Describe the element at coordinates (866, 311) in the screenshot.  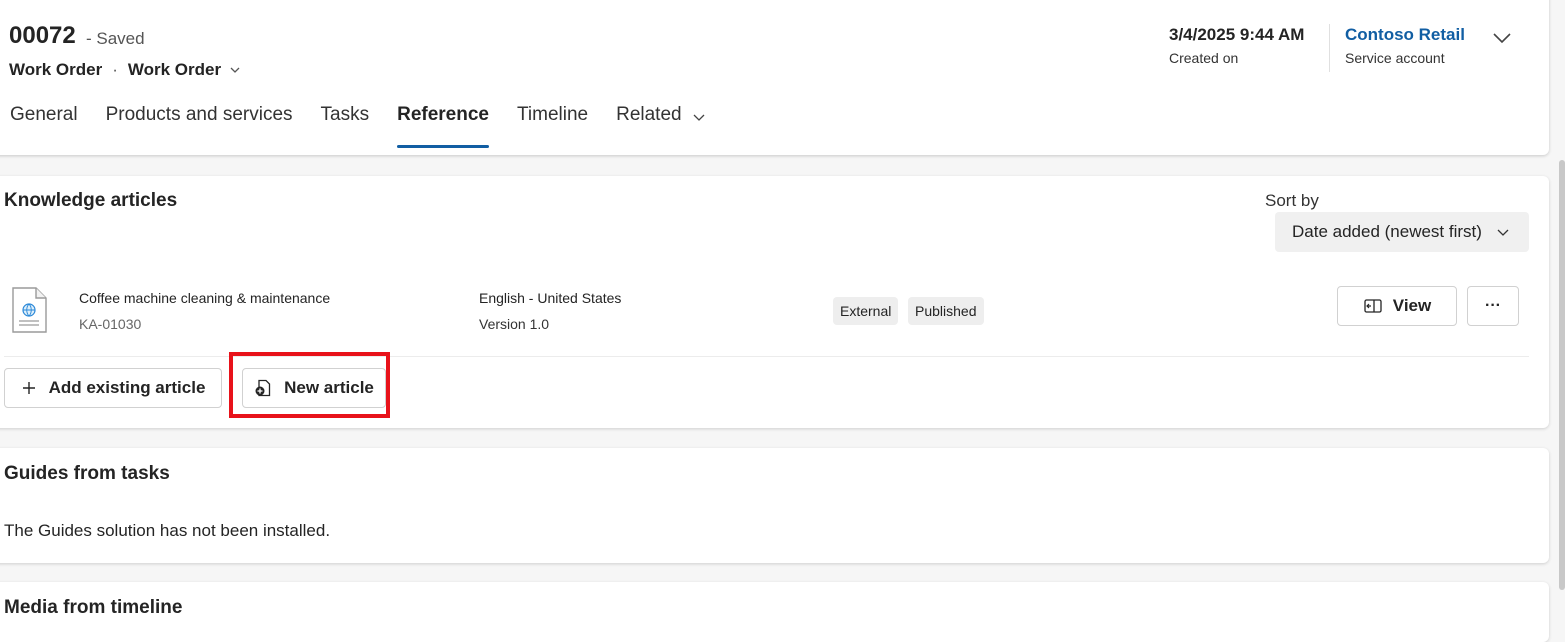
I see `status-badge-external: External` at that location.